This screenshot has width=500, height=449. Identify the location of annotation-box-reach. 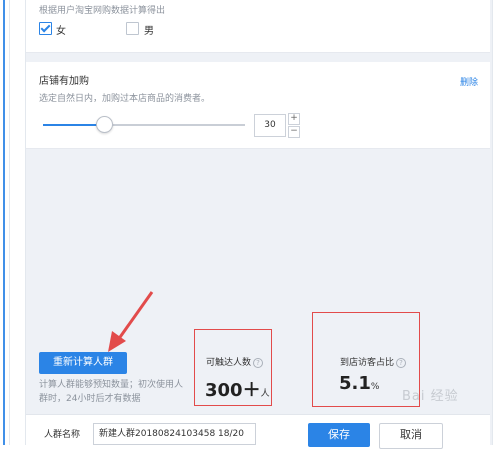
(233, 367).